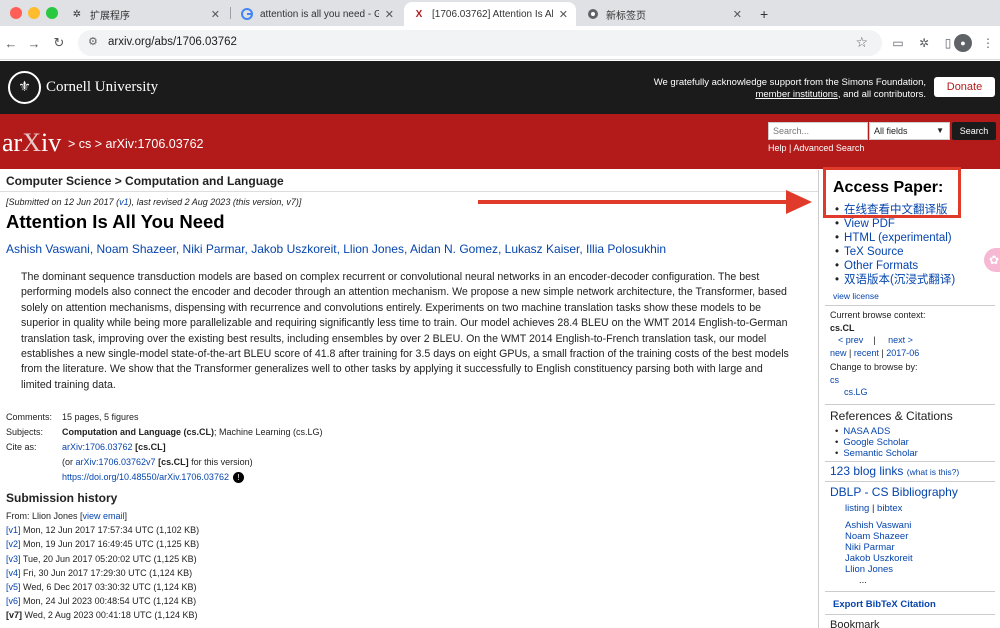 The width and height of the screenshot is (1000, 628). What do you see at coordinates (974, 131) in the screenshot?
I see `search-button: Search` at bounding box center [974, 131].